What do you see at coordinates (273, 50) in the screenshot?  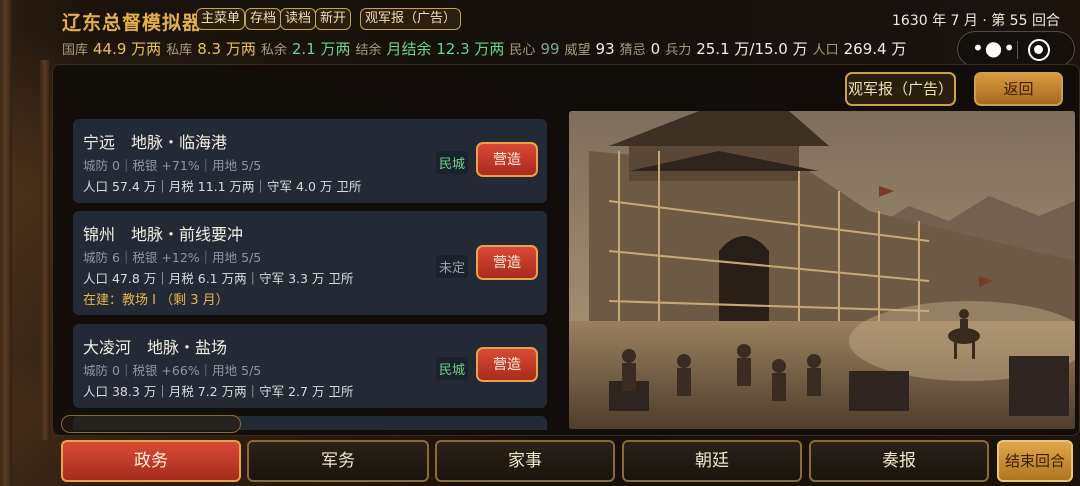 I see `stat-label-siyu: 私余` at bounding box center [273, 50].